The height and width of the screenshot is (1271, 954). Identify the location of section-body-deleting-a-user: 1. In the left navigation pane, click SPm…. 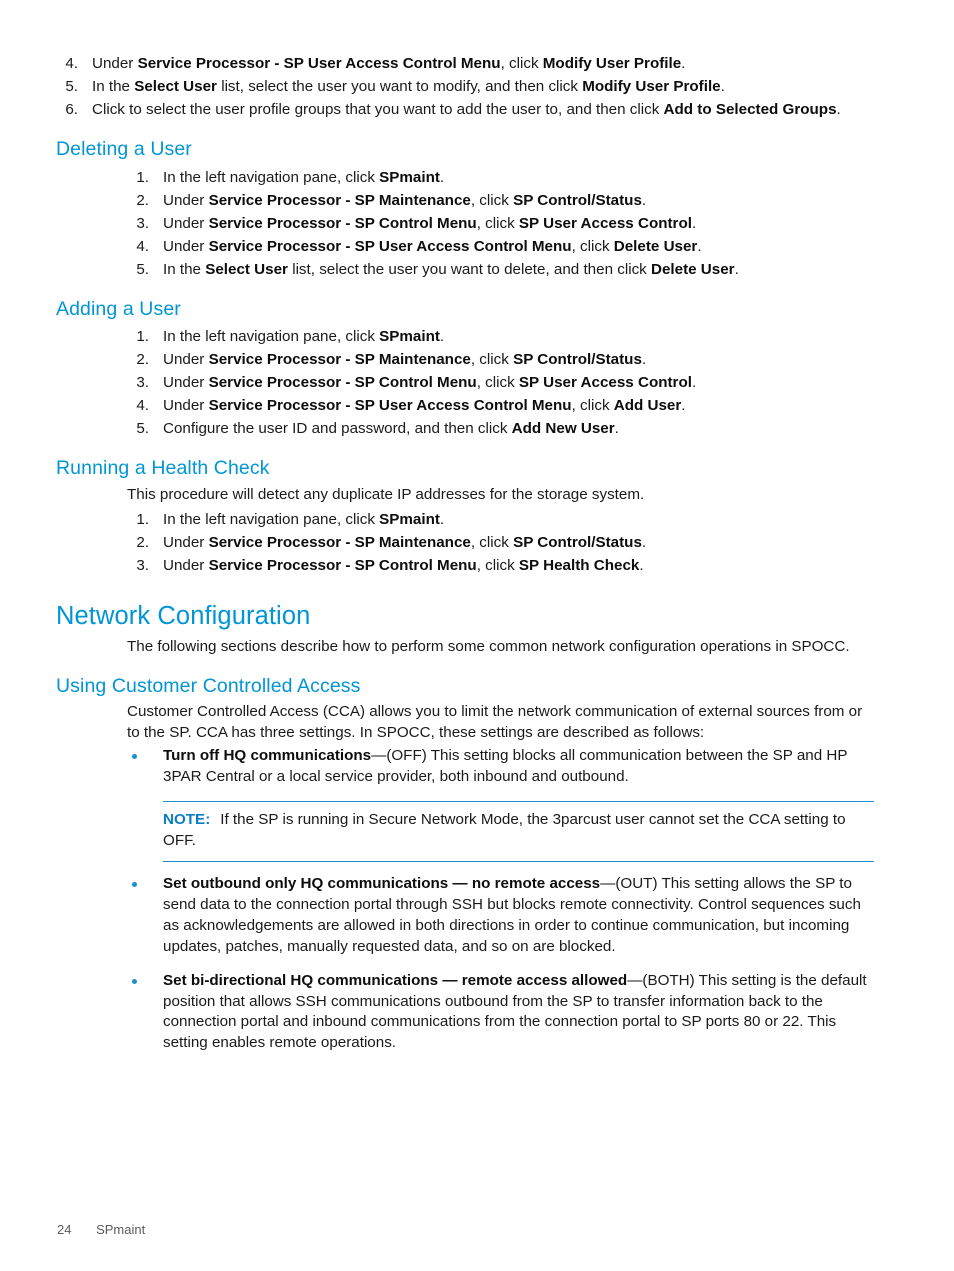
(500, 223).